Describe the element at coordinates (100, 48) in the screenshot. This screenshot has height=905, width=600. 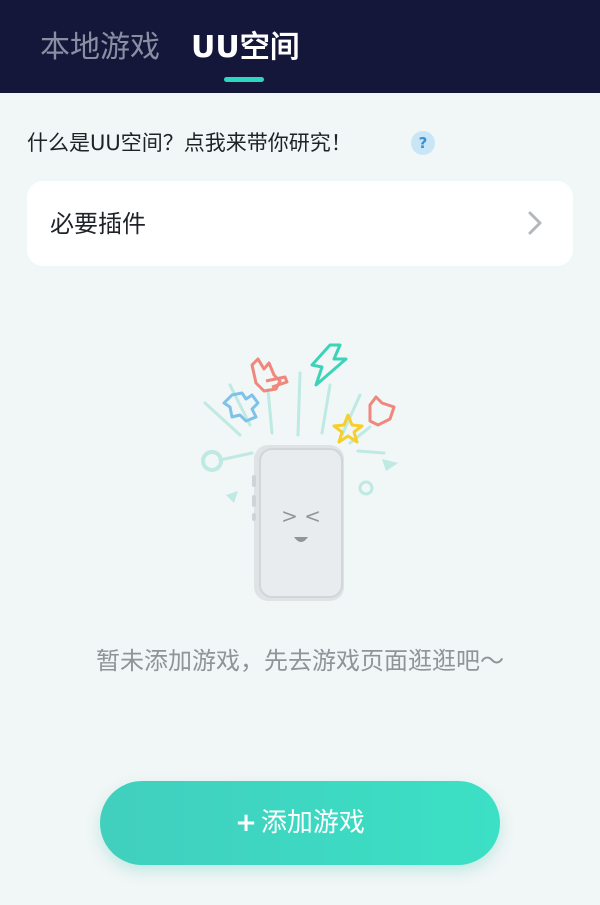
I see `tab-local-games: 本地游戏` at that location.